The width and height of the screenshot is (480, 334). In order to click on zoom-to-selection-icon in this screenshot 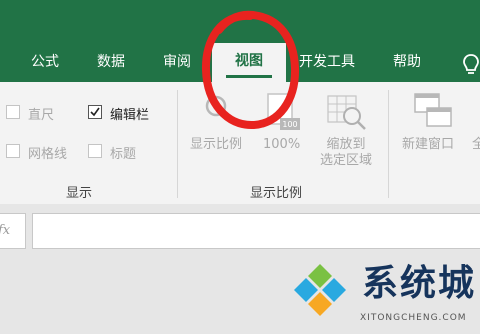, I will do `click(347, 112)`.